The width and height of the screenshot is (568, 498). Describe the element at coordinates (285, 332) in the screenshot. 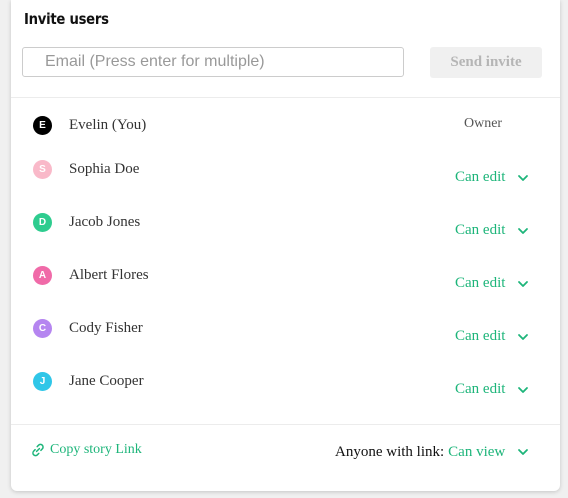

I see `user-row-cody: C Cody Fisher Can edit` at that location.